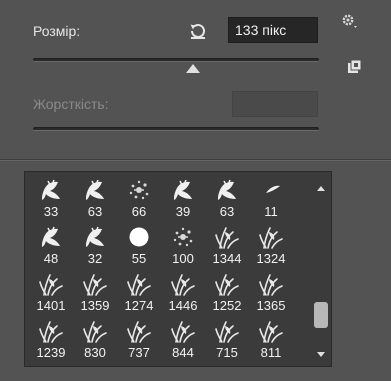  I want to click on brush-preset-1446: 1446, so click(183, 291).